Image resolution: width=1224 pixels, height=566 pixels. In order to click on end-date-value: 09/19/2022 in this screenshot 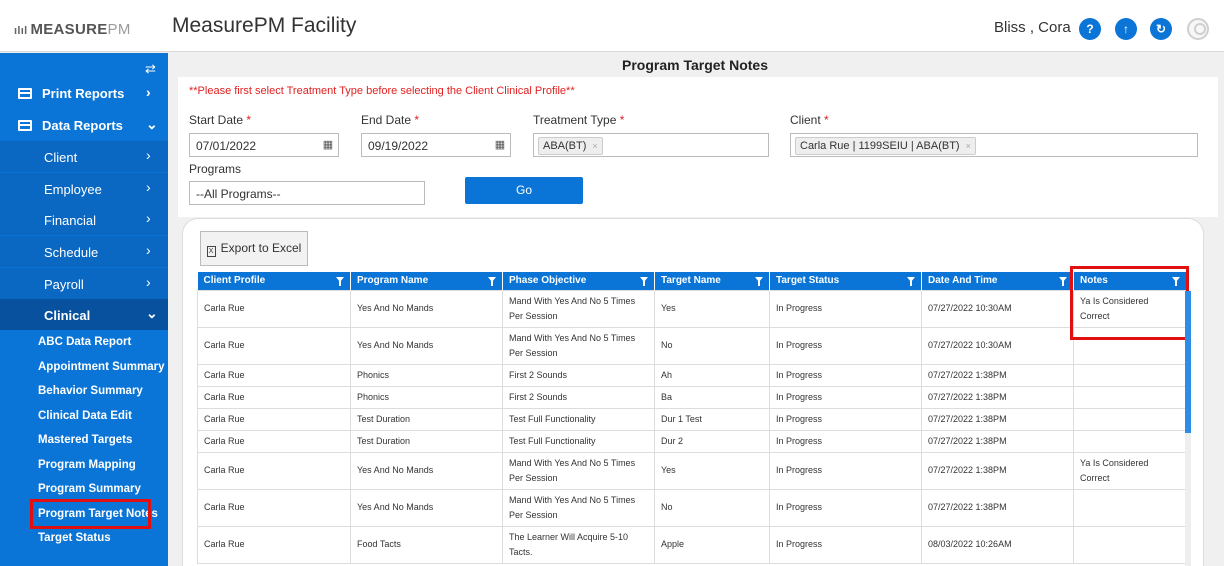, I will do `click(398, 146)`.